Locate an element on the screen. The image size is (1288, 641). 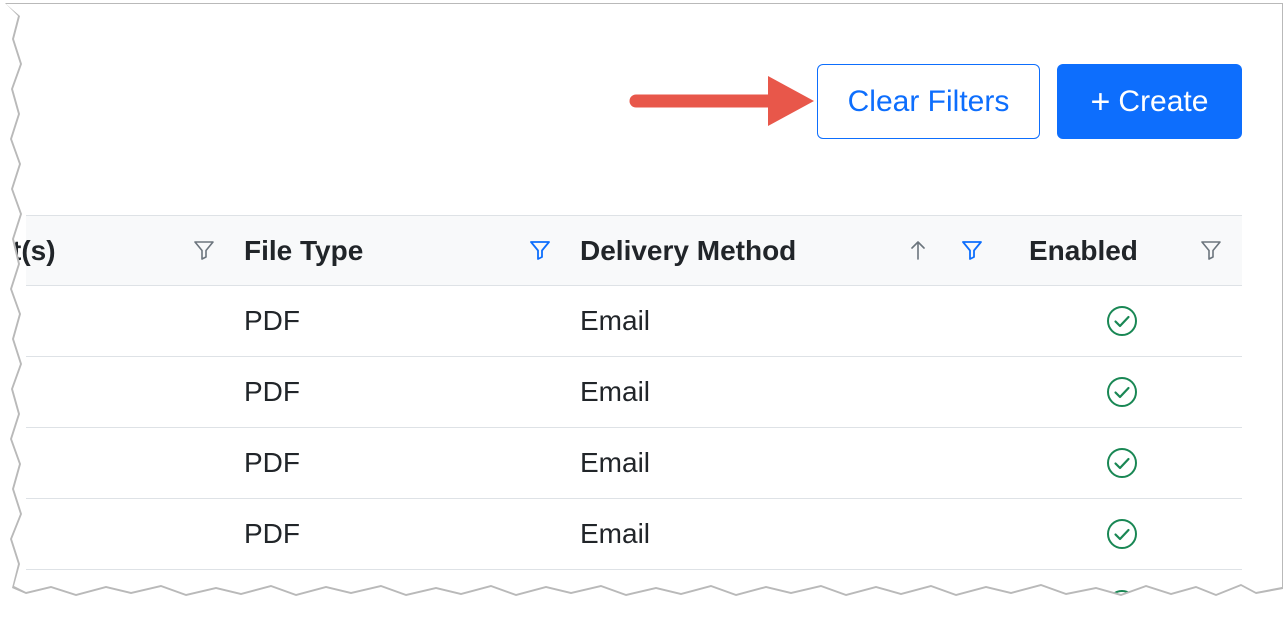
column-label: Delivery Method is located at coordinates (688, 250).